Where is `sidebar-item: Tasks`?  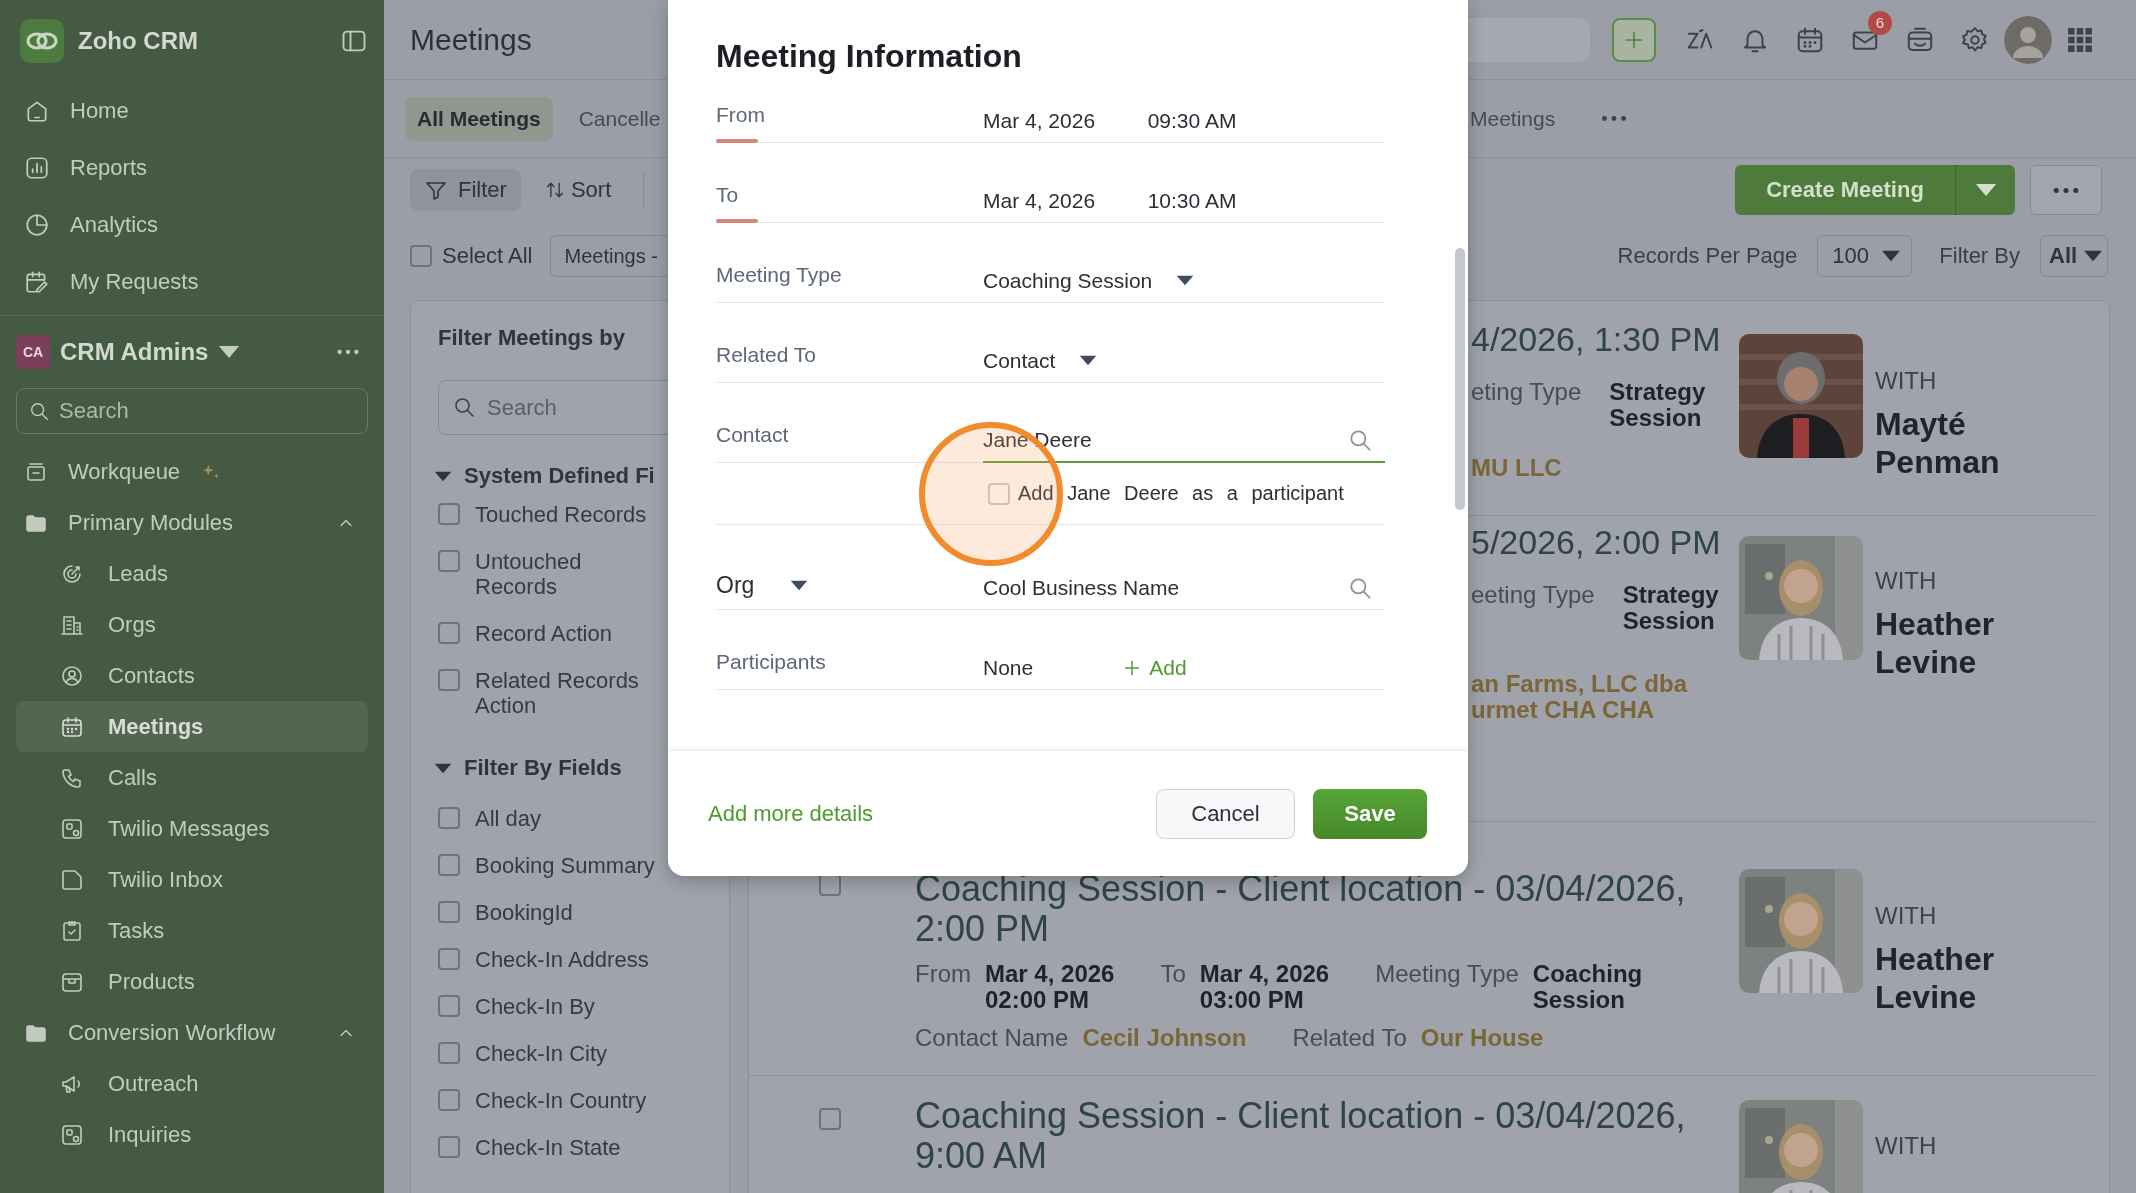 sidebar-item: Tasks is located at coordinates (192, 930).